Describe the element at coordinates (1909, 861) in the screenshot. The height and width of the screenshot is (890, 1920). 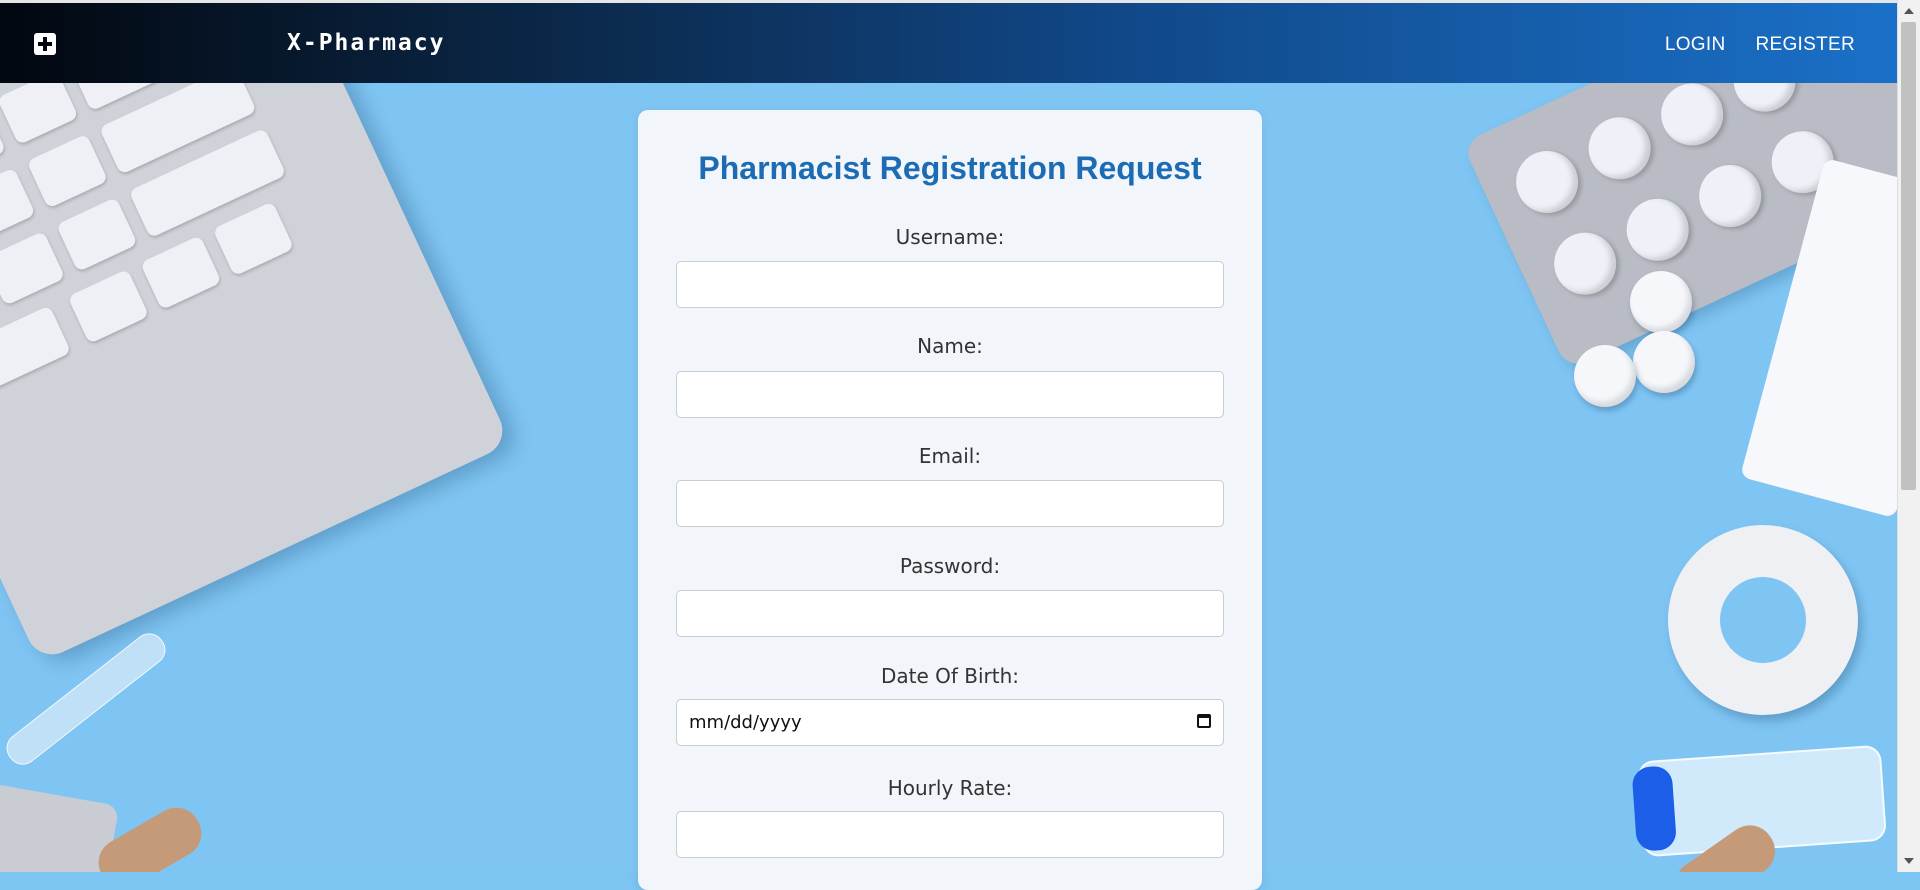
I see `scroll-down-arrow-icon` at that location.